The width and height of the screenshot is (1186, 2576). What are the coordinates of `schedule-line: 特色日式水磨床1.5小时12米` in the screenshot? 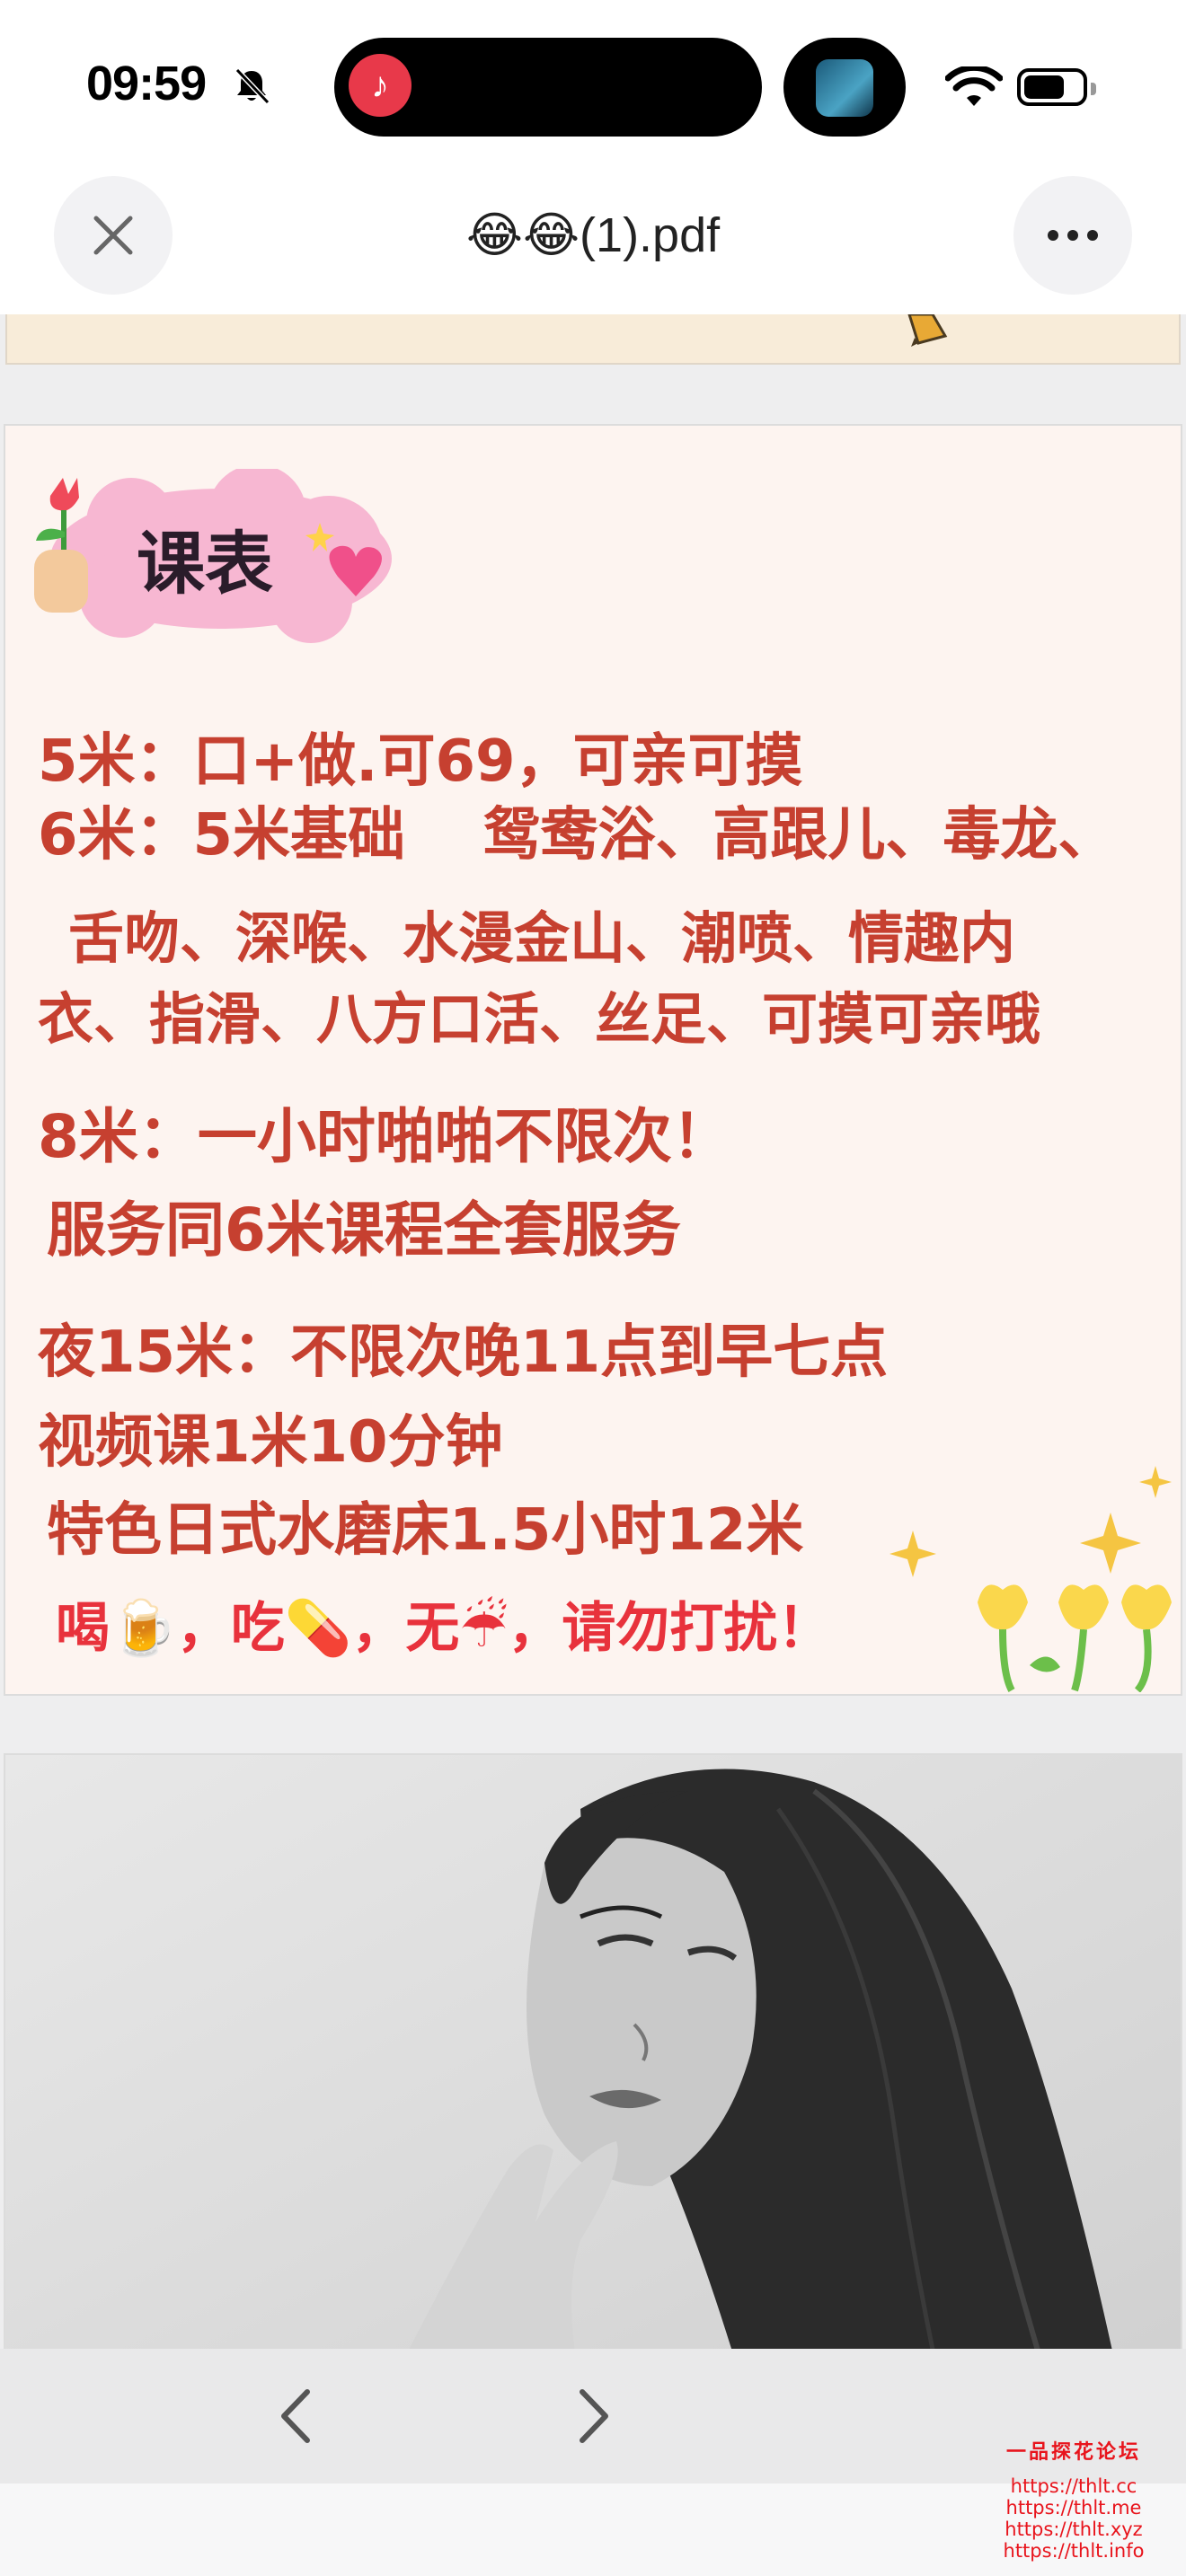 It's located at (425, 1530).